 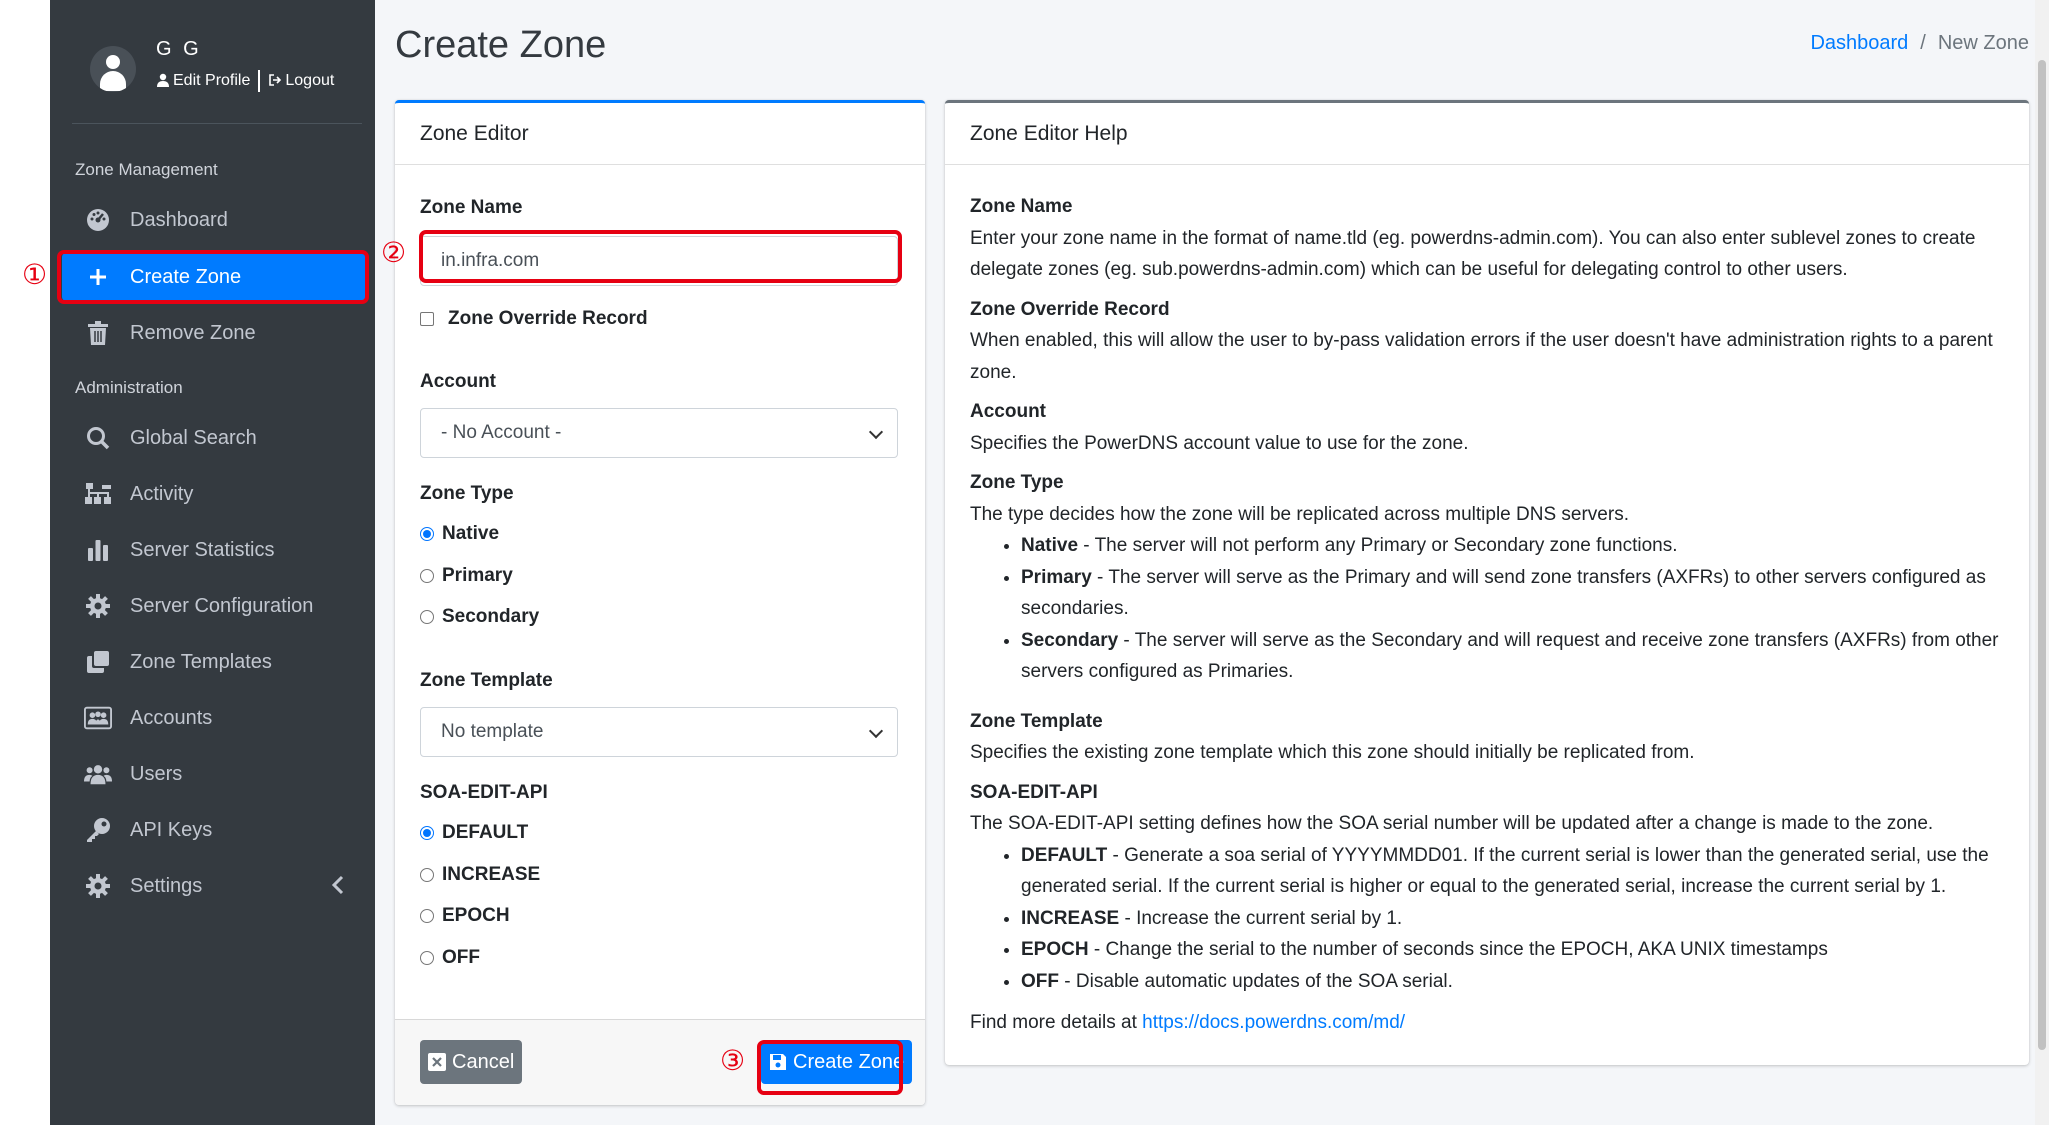 I want to click on cancel-button: Cancel, so click(x=471, y=1062).